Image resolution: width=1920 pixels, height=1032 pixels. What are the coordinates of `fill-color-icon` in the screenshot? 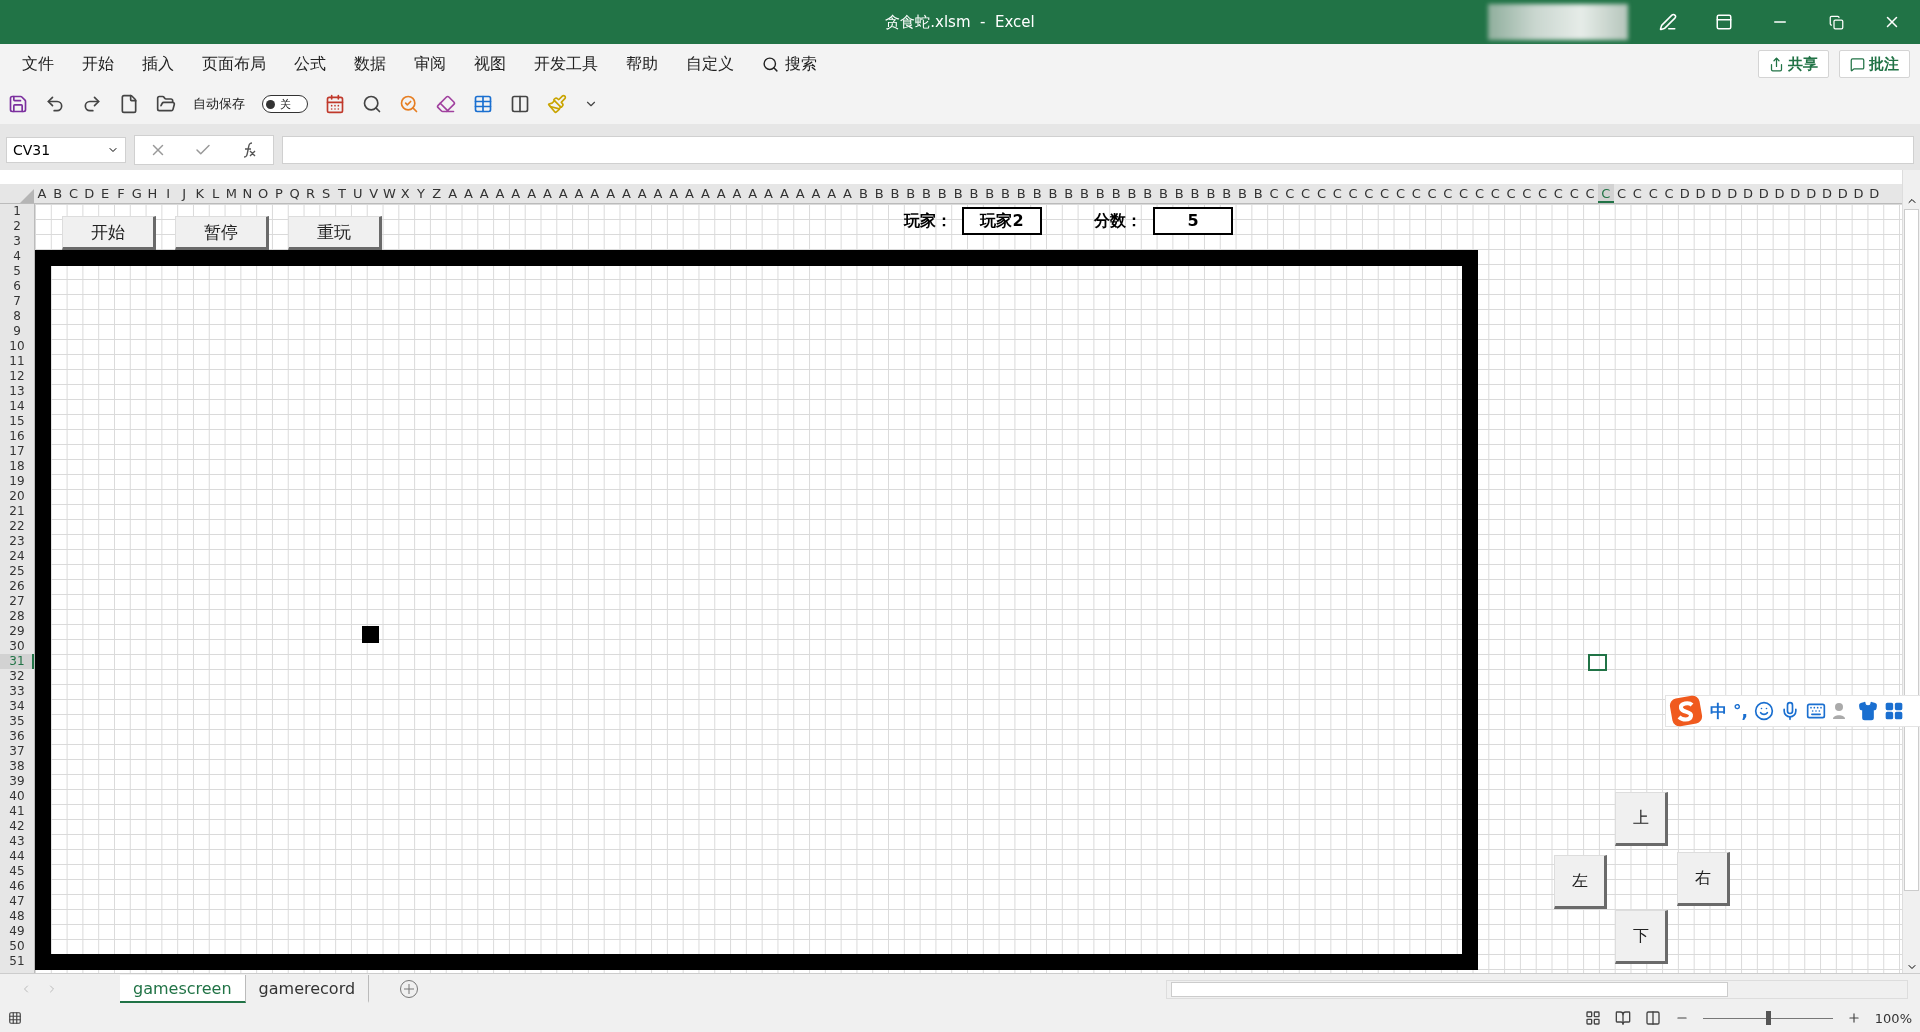 It's located at (557, 104).